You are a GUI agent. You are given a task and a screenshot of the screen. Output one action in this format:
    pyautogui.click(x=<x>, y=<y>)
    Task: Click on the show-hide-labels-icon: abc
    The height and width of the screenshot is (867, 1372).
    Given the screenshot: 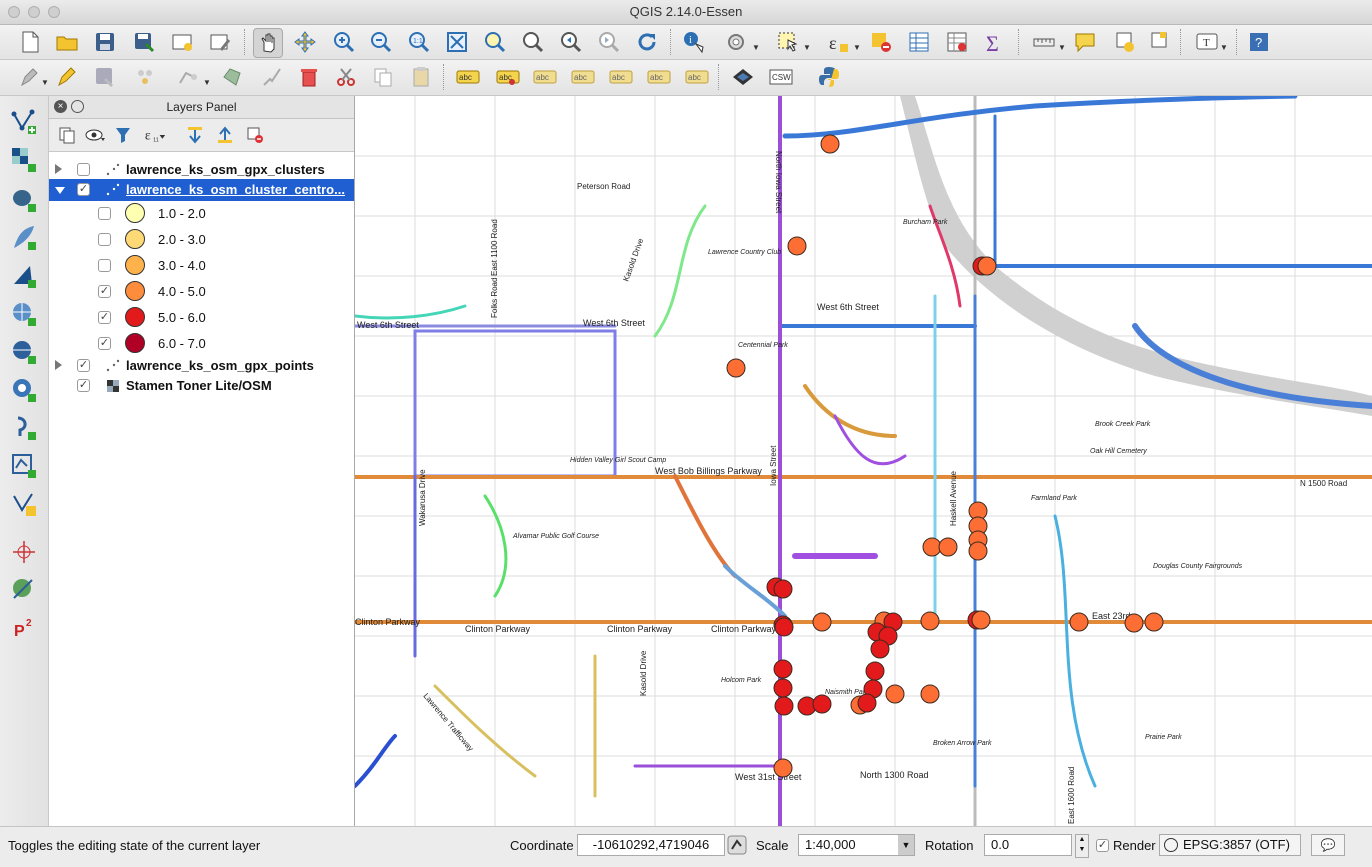 What is the action you would take?
    pyautogui.click(x=583, y=77)
    